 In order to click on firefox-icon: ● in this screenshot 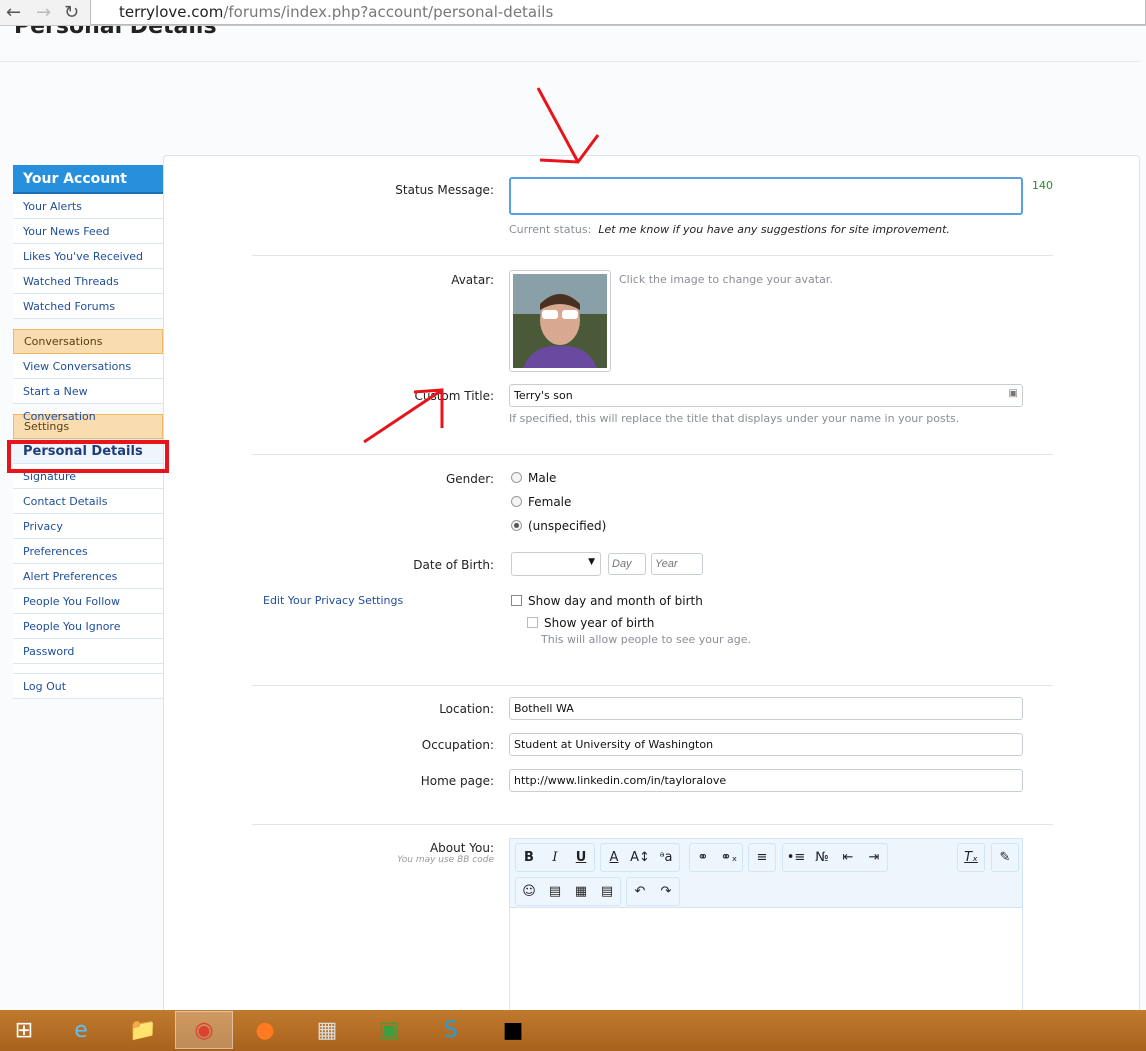, I will do `click(265, 1030)`.